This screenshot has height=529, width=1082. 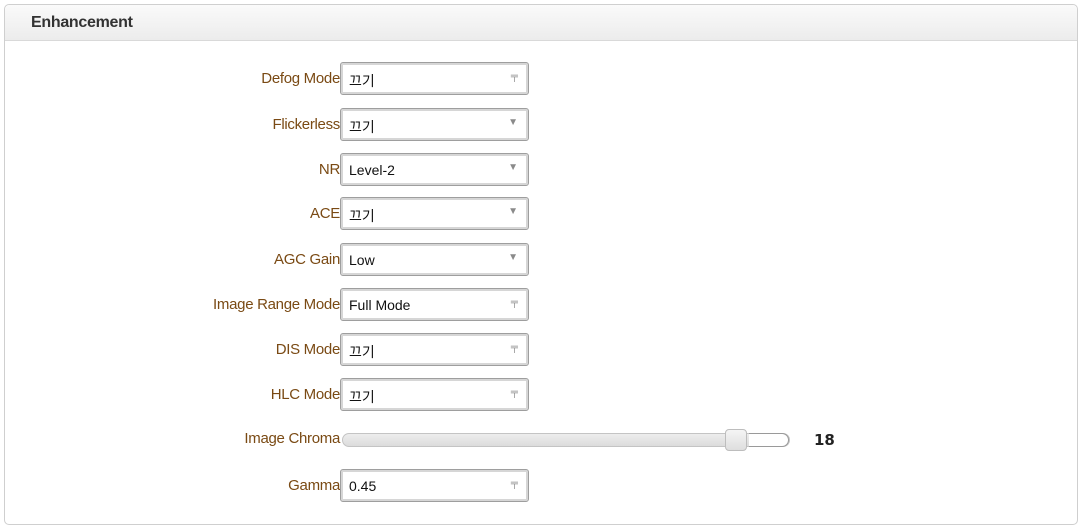 What do you see at coordinates (305, 394) in the screenshot?
I see `hlc-mode-label: HLC Mode` at bounding box center [305, 394].